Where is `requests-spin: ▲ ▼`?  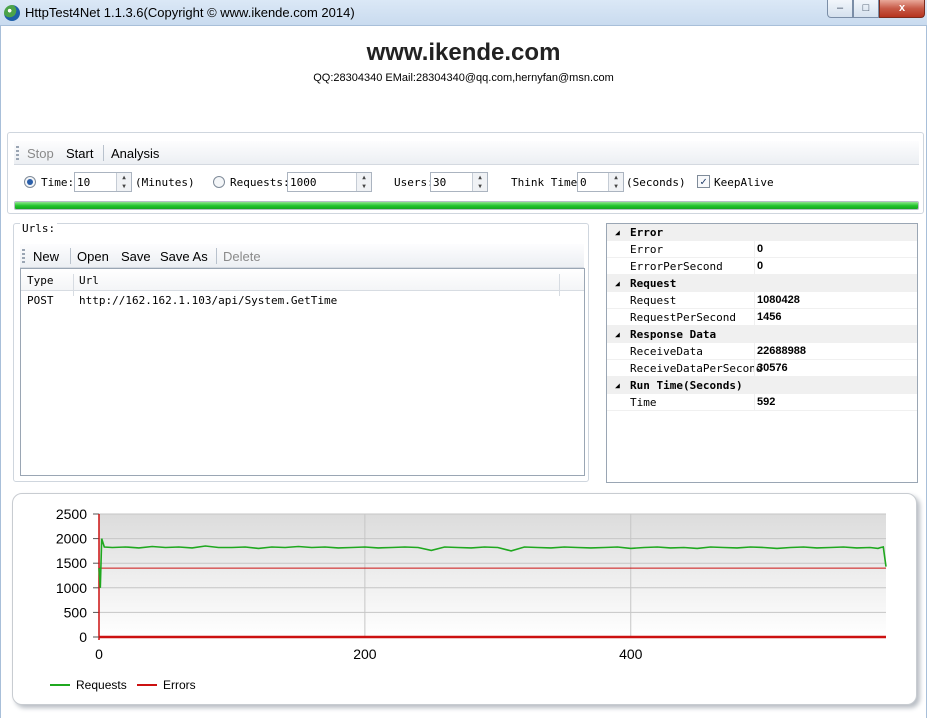
requests-spin: ▲ ▼ is located at coordinates (363, 182).